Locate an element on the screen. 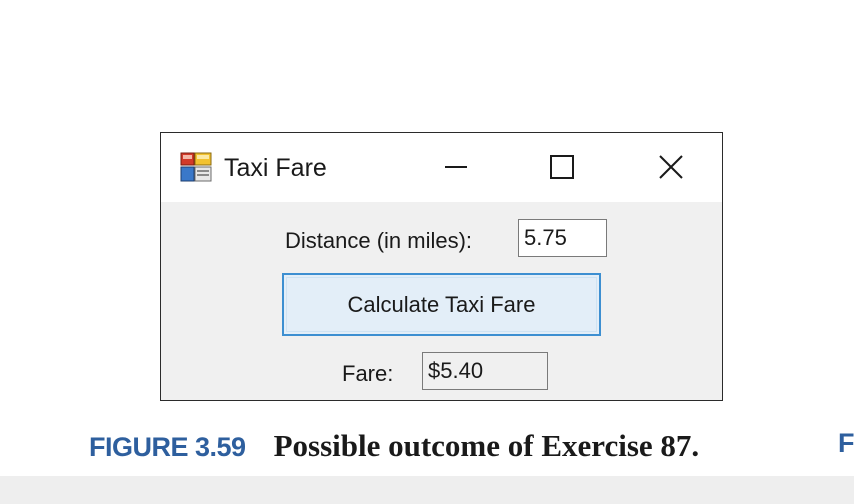 This screenshot has width=854, height=504. maximize-icon is located at coordinates (562, 167).